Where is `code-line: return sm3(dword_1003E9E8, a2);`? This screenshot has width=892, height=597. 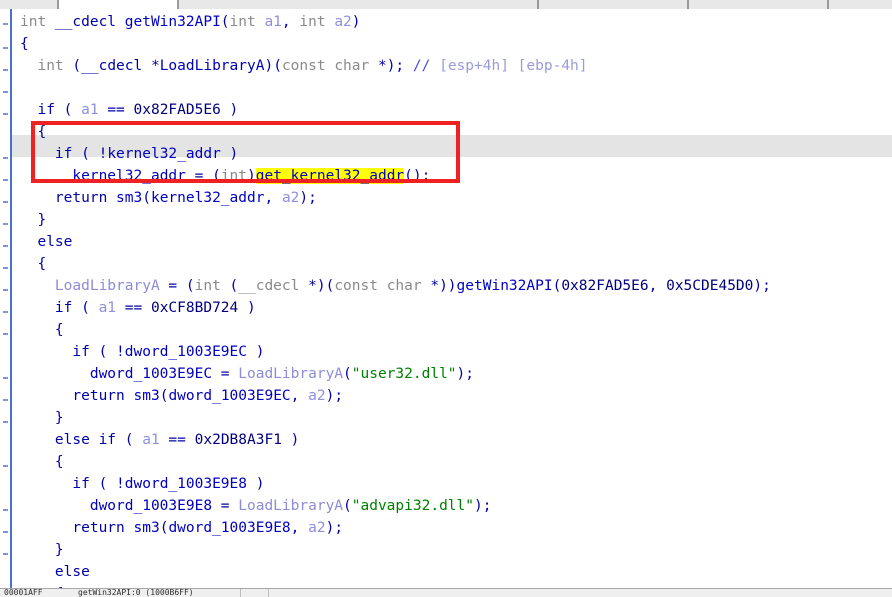
code-line: return sm3(dword_1003E9E8, a2); is located at coordinates (452, 528).